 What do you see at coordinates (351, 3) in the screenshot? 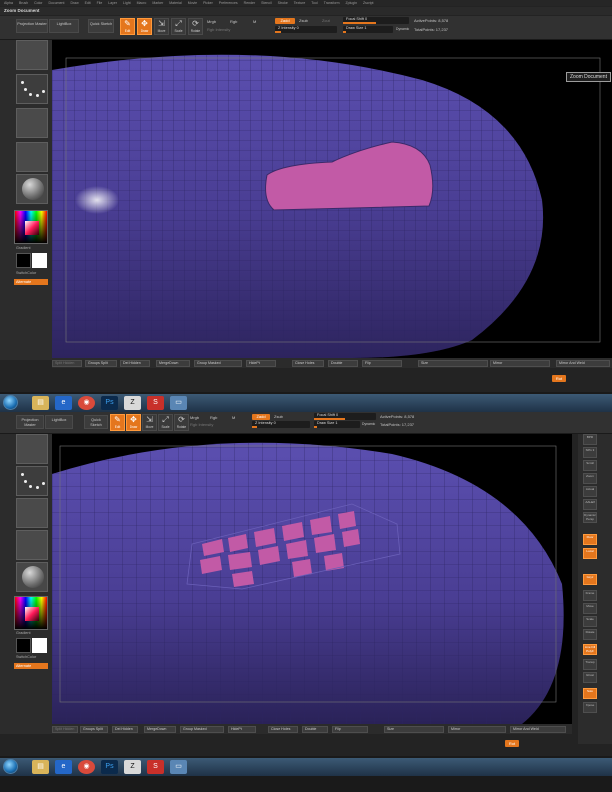
I see `menu-item: Zplugin` at bounding box center [351, 3].